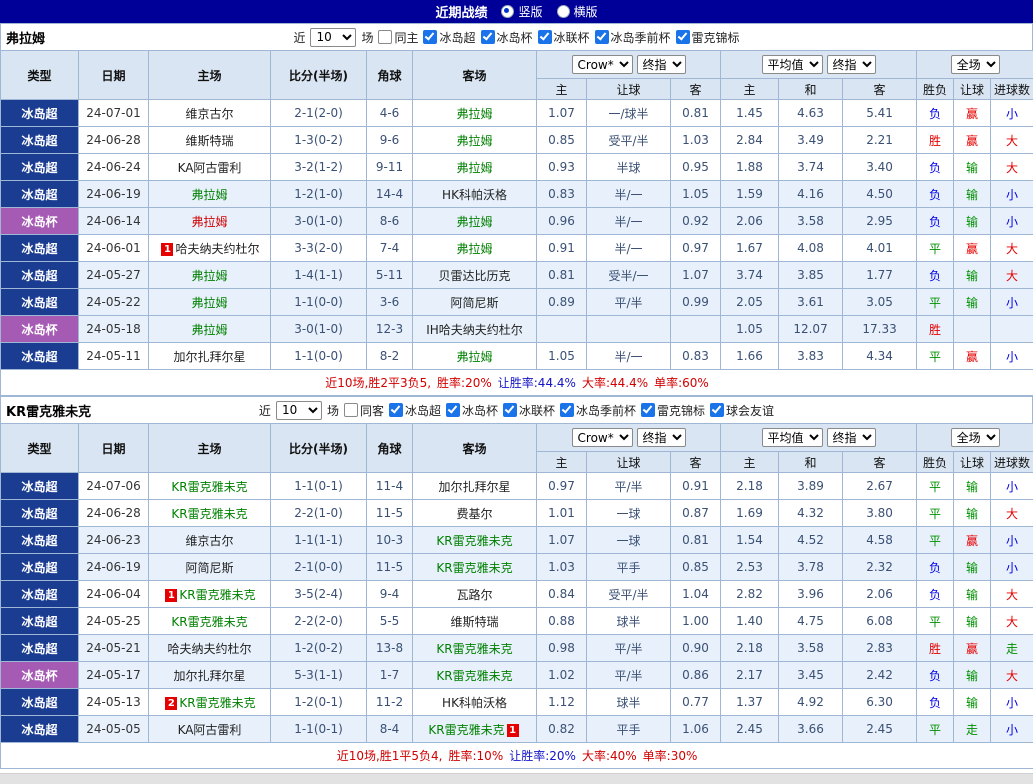 The height and width of the screenshot is (784, 1033). What do you see at coordinates (750, 729) in the screenshot?
I see `euro-home-odds: 2.45` at bounding box center [750, 729].